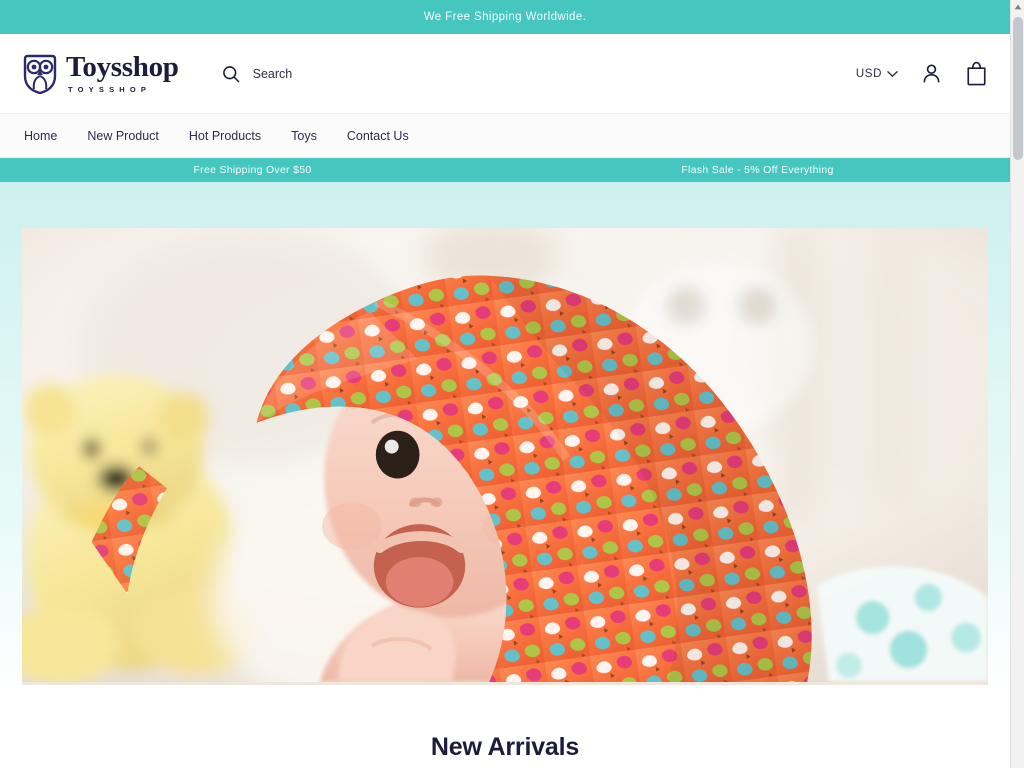 The width and height of the screenshot is (1024, 768). I want to click on shopping-bag-icon, so click(976, 73).